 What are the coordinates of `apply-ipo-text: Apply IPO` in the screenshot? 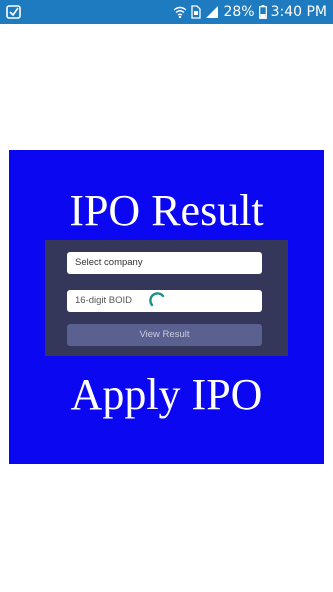 It's located at (166, 394).